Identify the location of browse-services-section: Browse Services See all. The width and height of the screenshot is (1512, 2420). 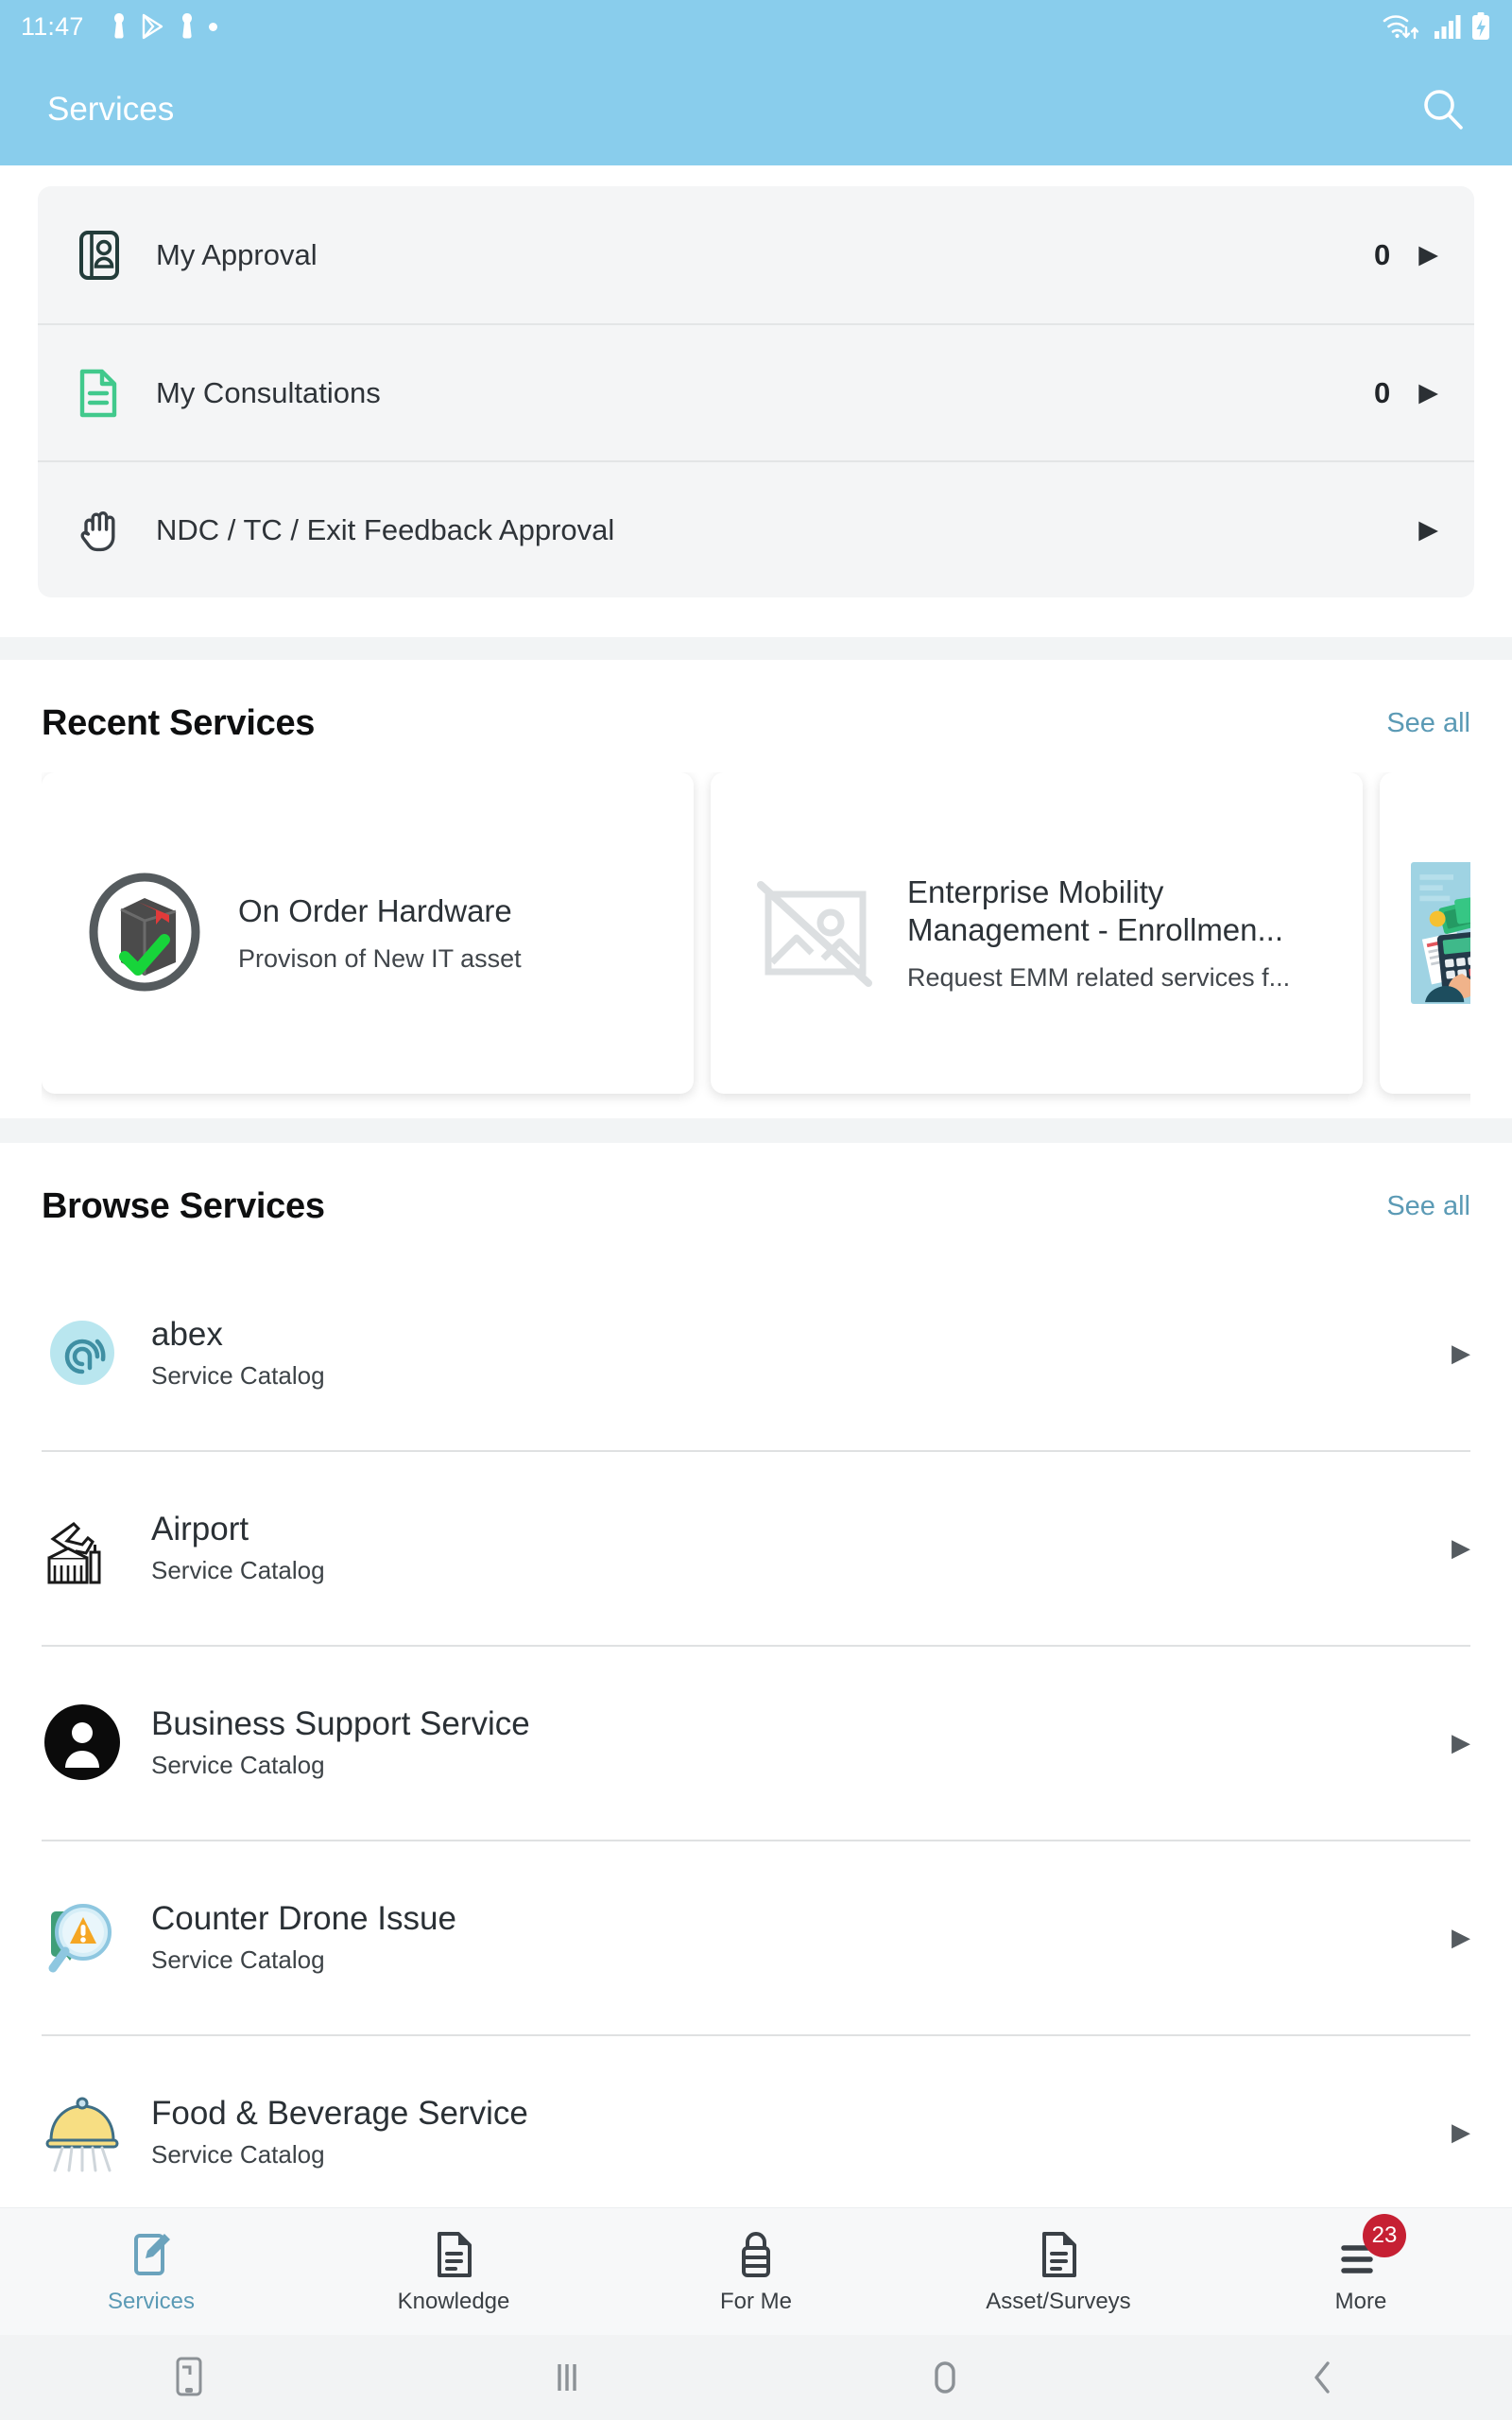
(756, 1199).